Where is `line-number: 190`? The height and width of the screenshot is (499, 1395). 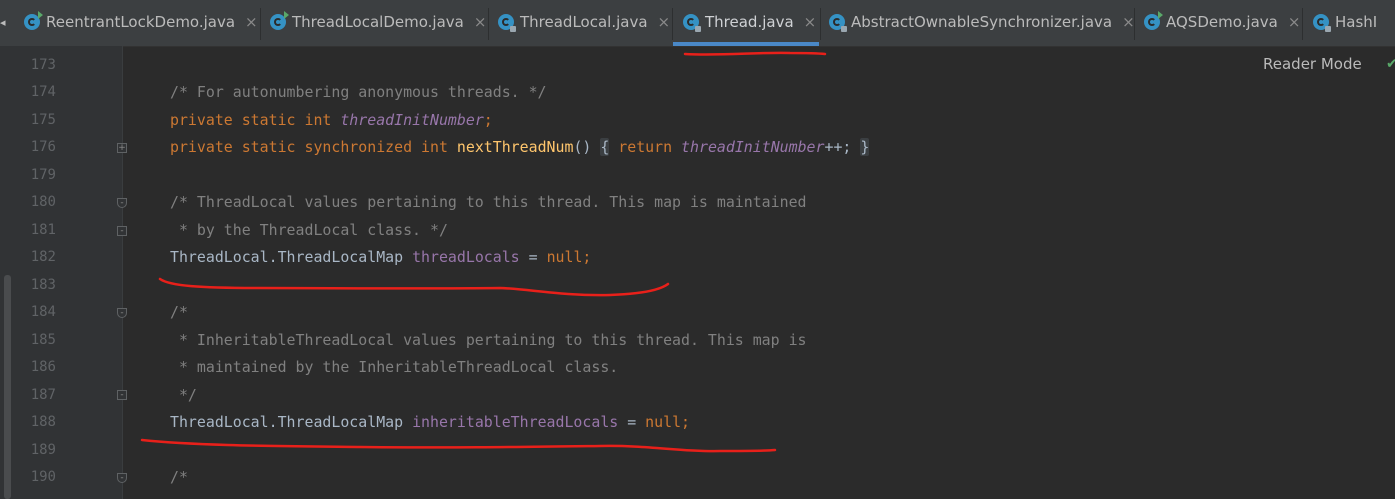 line-number: 190 is located at coordinates (35, 477).